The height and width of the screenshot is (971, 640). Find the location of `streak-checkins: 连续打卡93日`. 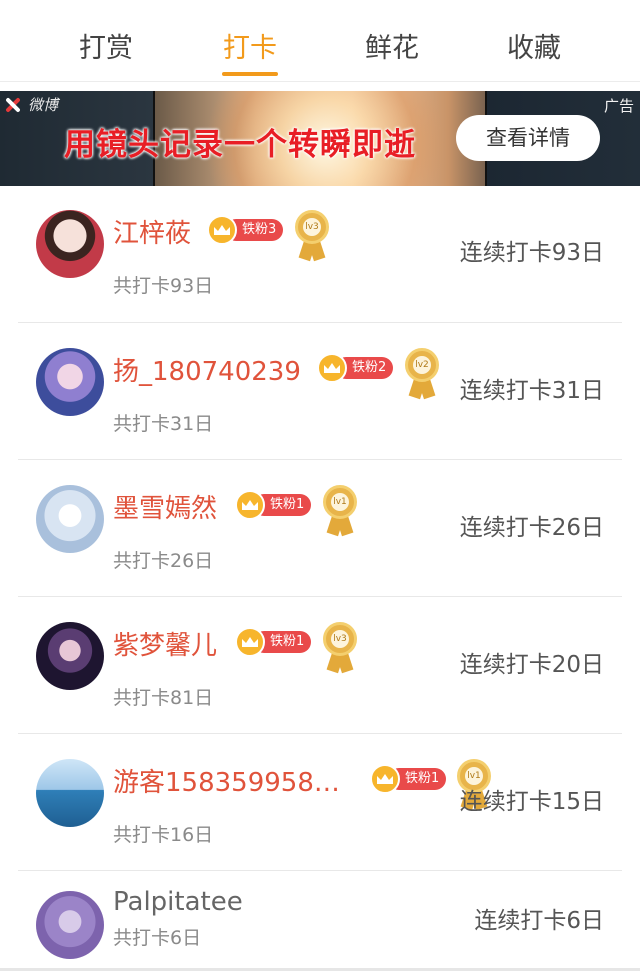

streak-checkins: 连续打卡93日 is located at coordinates (531, 253).